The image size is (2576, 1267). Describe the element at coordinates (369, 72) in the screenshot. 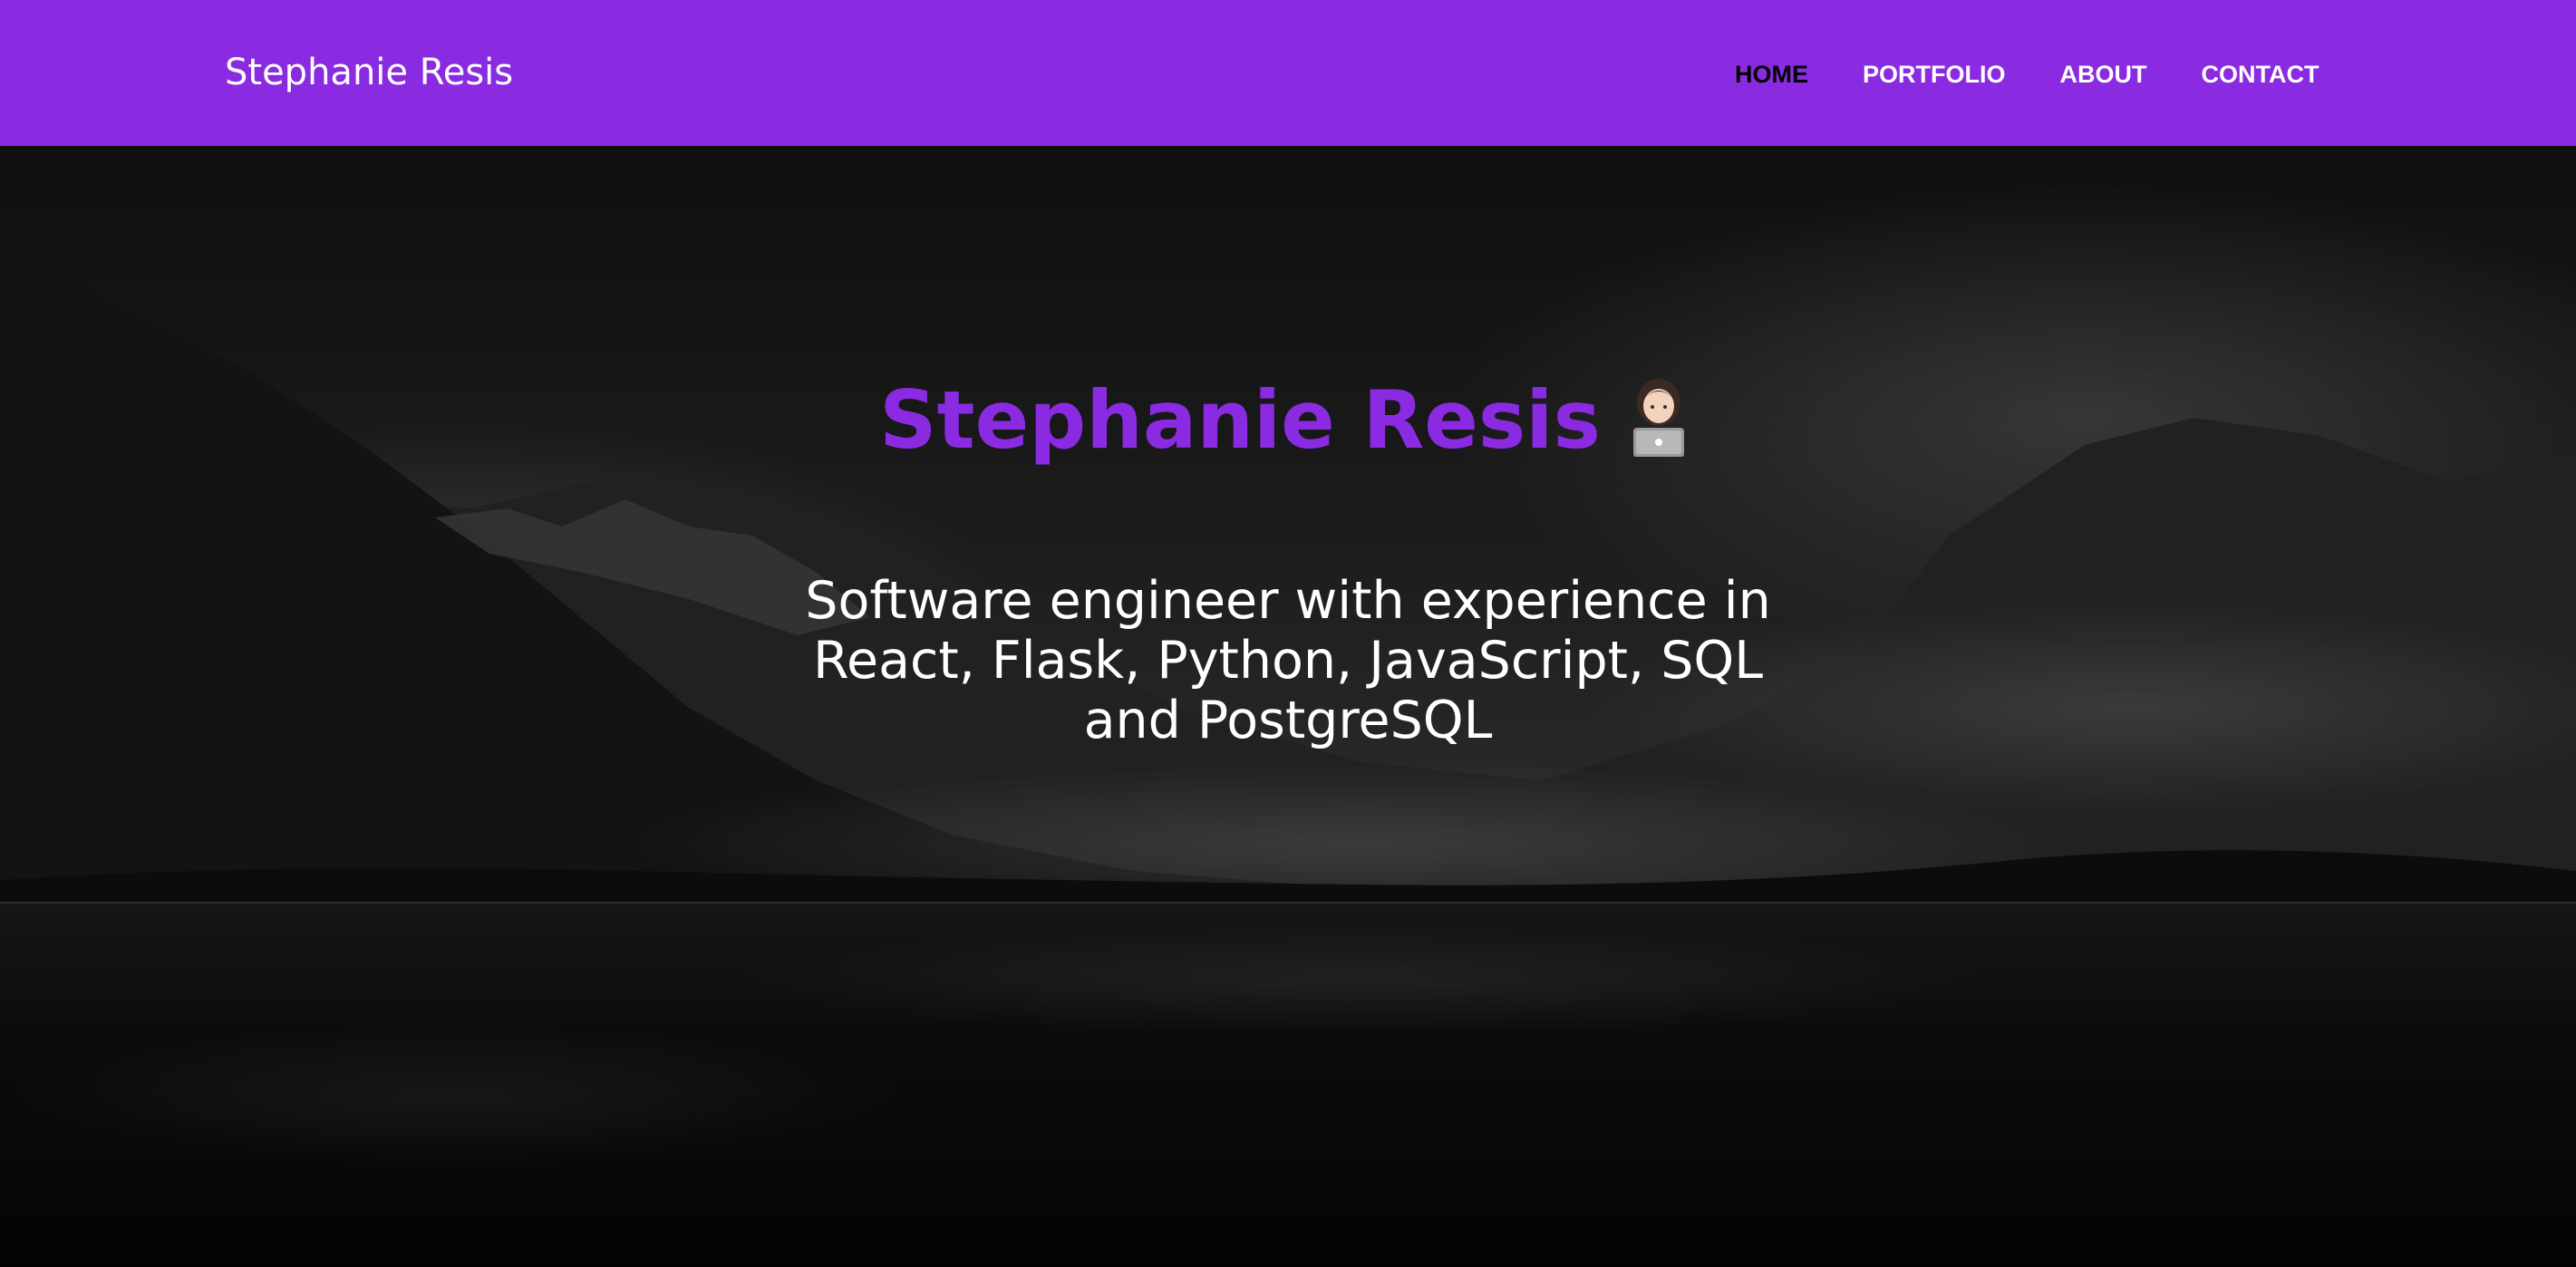

I see `brand-logo-link: Stephanie Resis` at that location.